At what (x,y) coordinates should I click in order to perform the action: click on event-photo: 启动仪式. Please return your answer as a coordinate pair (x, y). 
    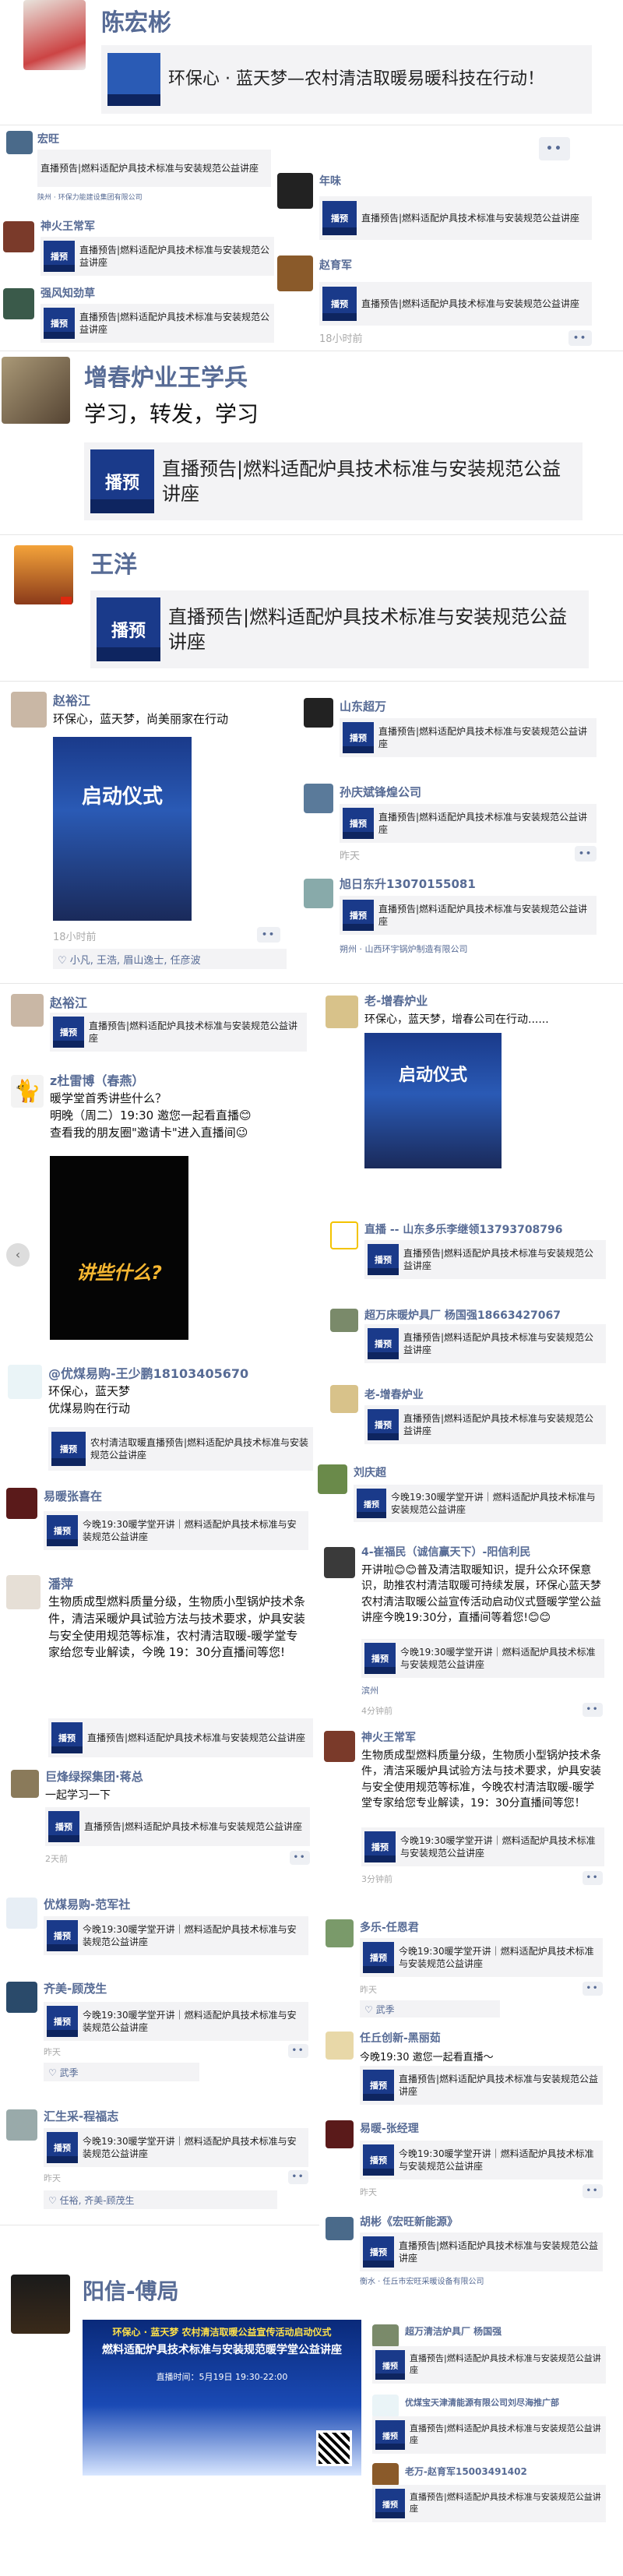
    Looking at the image, I should click on (433, 1100).